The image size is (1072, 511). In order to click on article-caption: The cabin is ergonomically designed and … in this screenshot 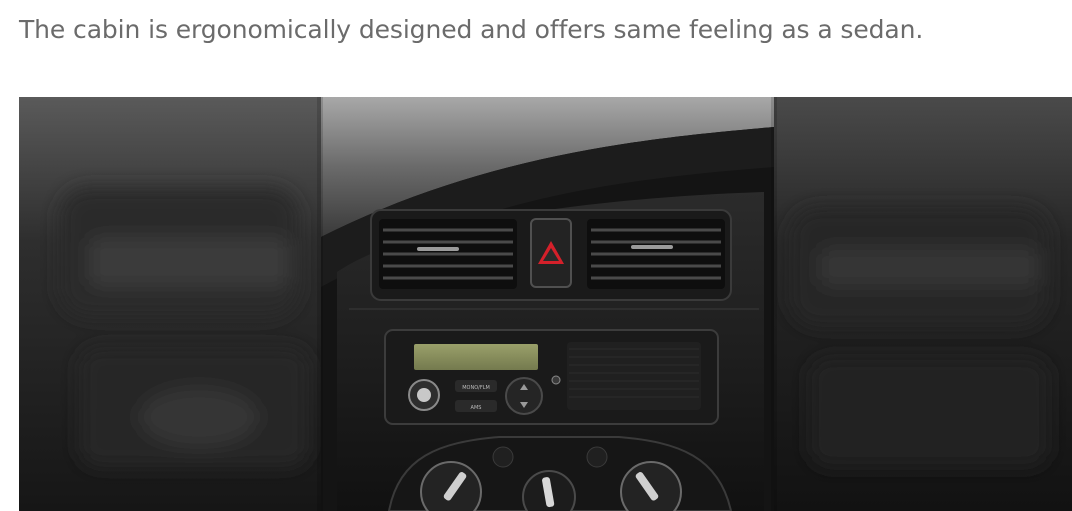, I will do `click(471, 29)`.